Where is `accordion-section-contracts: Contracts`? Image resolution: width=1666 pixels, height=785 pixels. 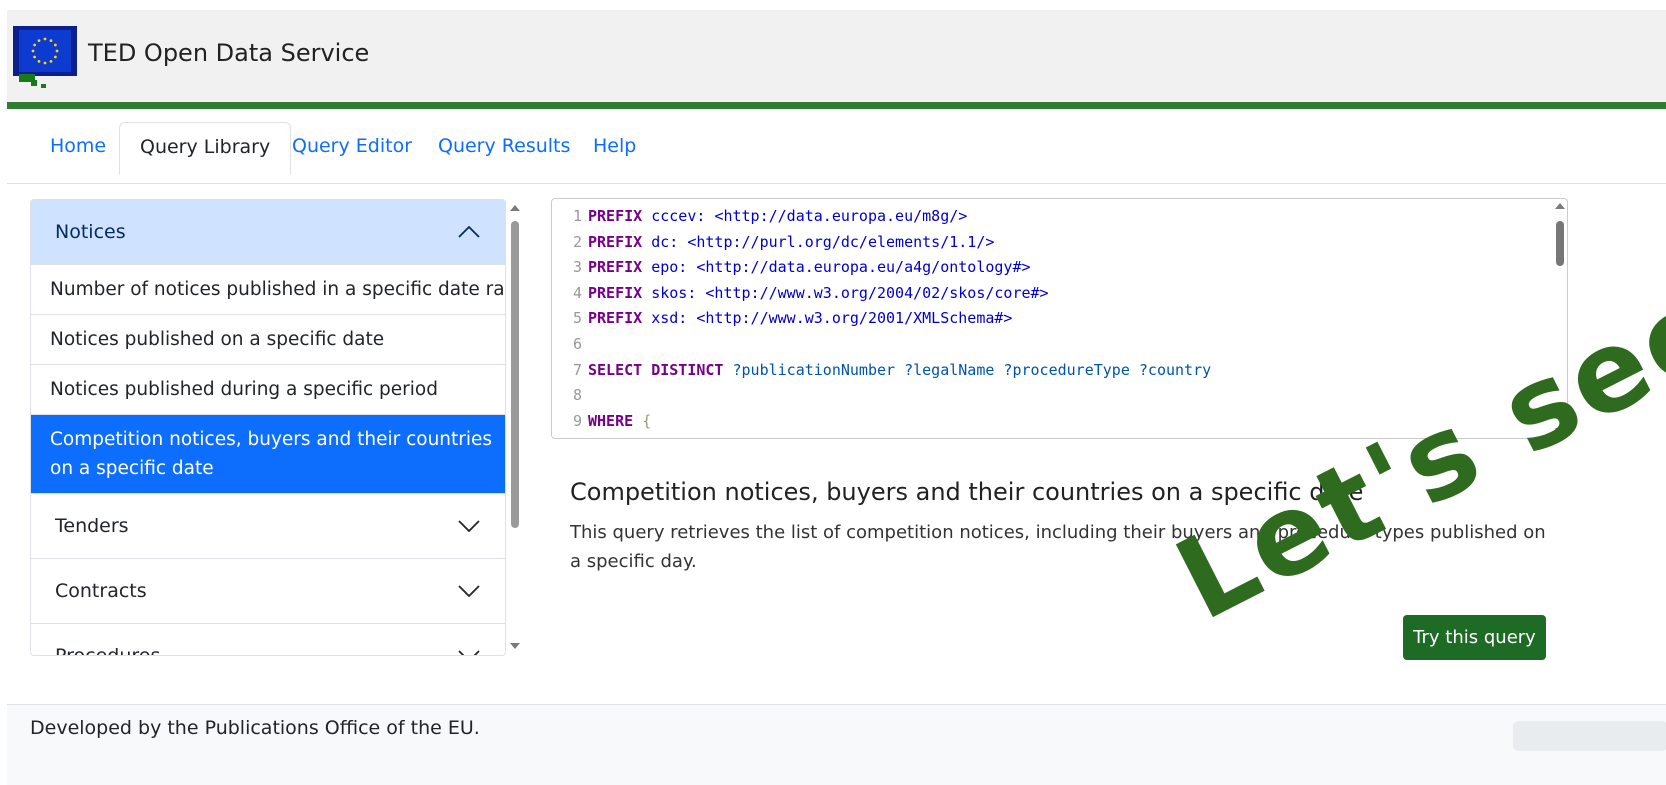 accordion-section-contracts: Contracts is located at coordinates (268, 591).